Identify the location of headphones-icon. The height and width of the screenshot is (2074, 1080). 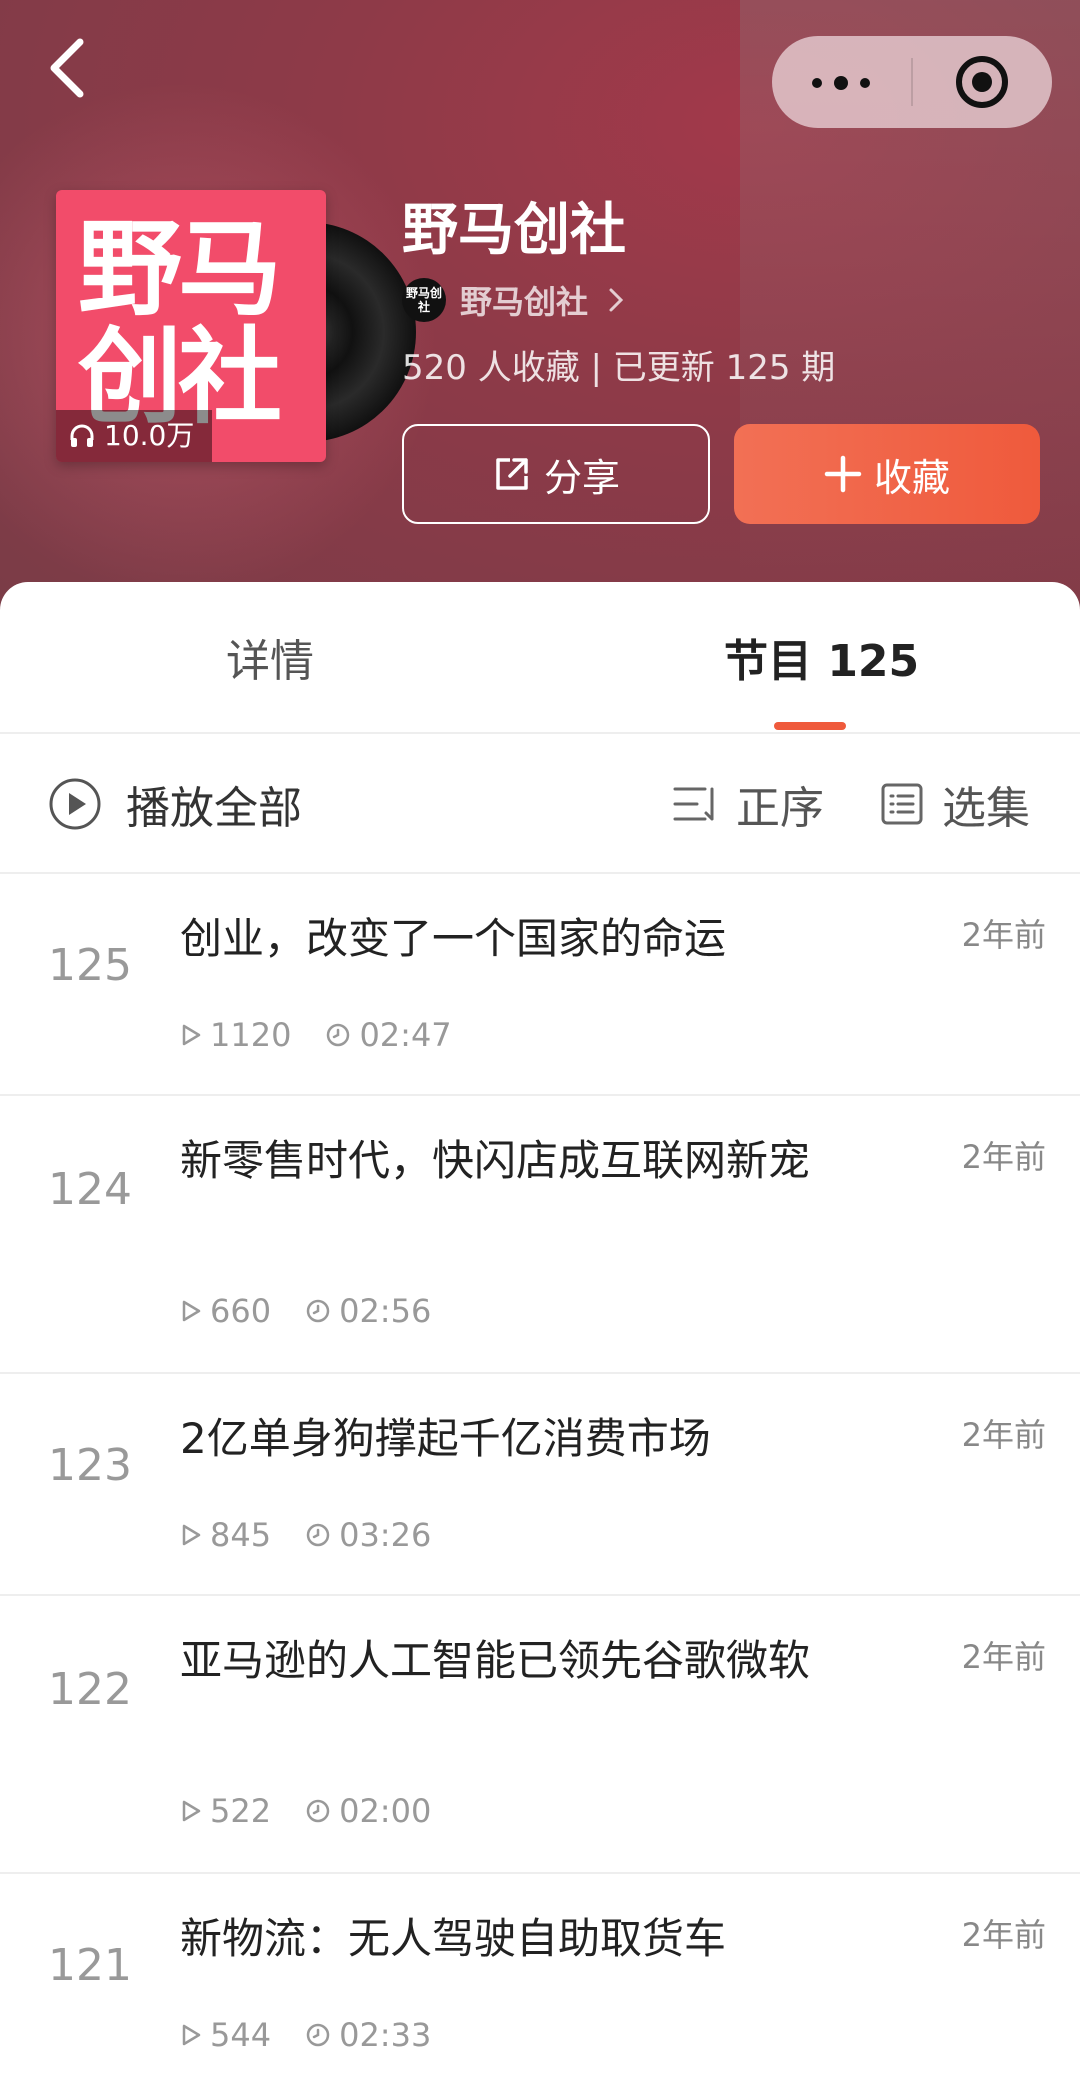
(82, 435).